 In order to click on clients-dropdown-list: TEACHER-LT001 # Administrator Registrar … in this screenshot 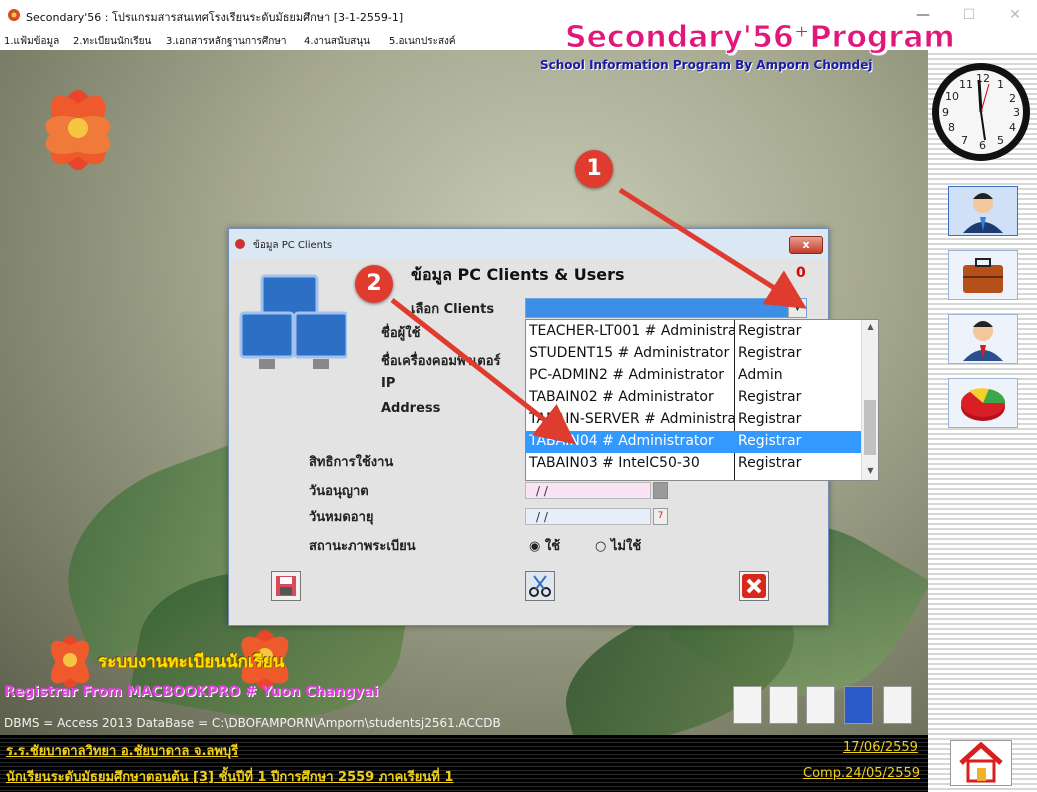, I will do `click(702, 400)`.